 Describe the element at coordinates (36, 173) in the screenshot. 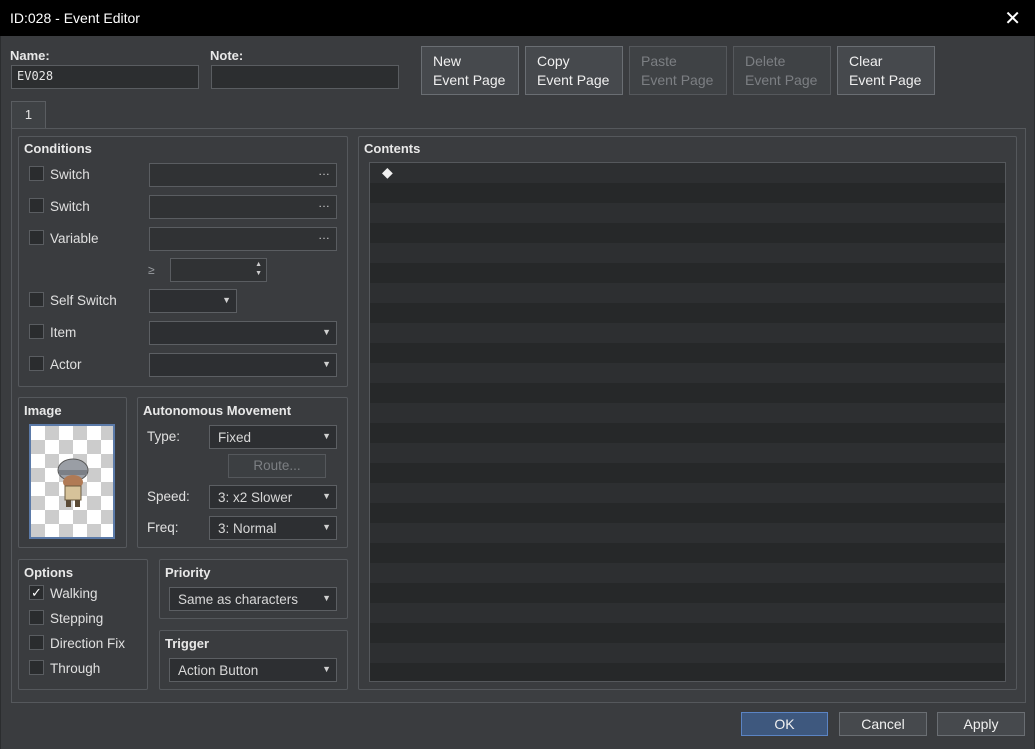

I see `switch1-checkbox` at that location.